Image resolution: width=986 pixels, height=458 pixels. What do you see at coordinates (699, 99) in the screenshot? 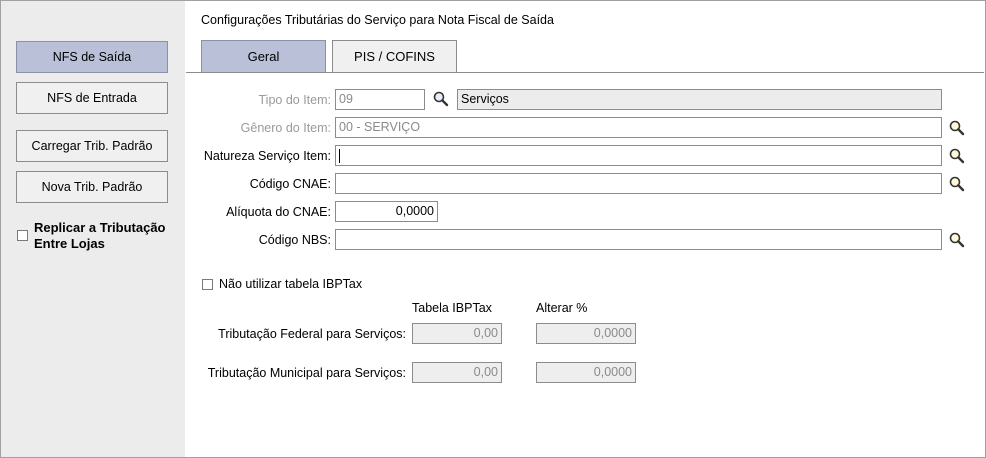
I see `tipo-item-description-field: Serviços` at bounding box center [699, 99].